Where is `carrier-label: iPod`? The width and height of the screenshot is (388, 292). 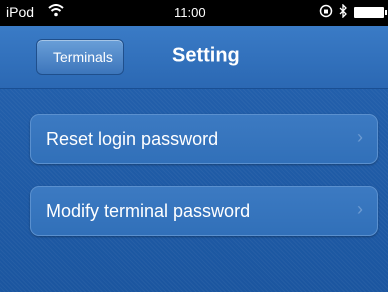 carrier-label: iPod is located at coordinates (20, 12).